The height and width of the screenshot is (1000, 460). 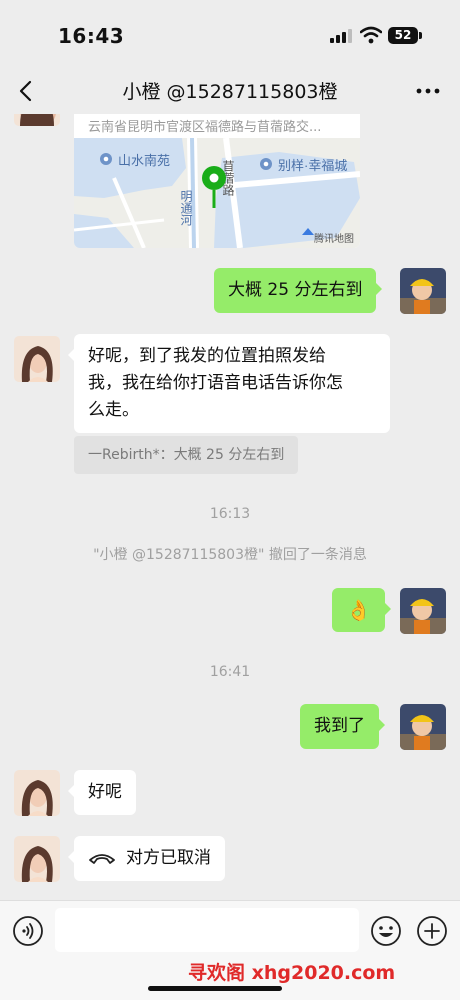 What do you see at coordinates (298, 290) in the screenshot?
I see `message-bubble-sent: 大概 25 分左右到` at bounding box center [298, 290].